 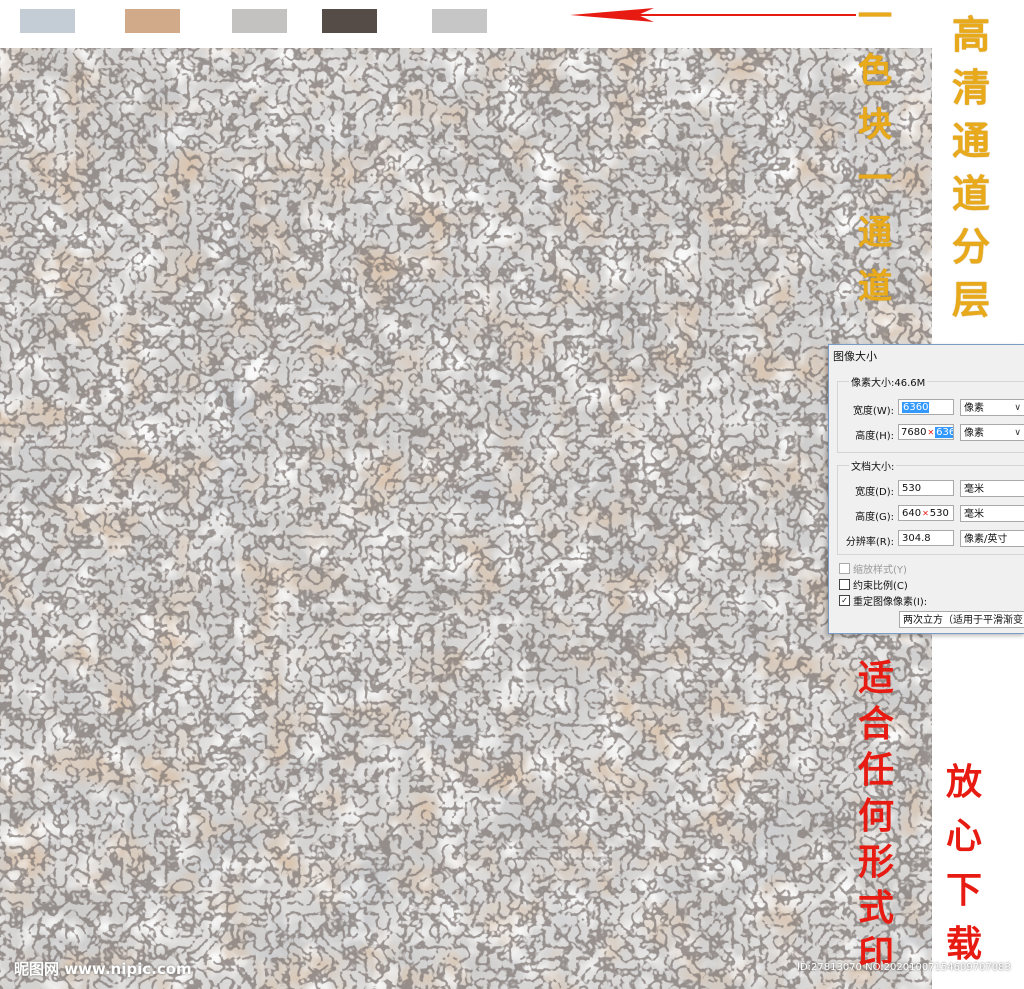 I want to click on width-input: 6360, so click(x=926, y=407).